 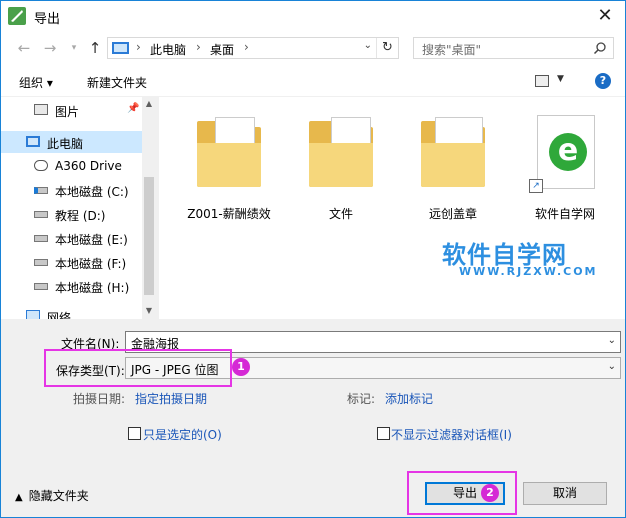 I want to click on sidebar-item-label: 网络, so click(x=59, y=315).